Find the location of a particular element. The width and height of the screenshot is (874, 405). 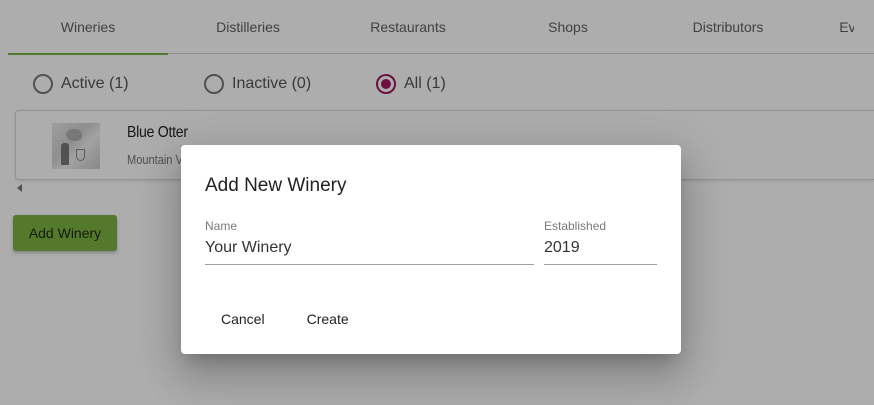

established-field: Established is located at coordinates (600, 242).